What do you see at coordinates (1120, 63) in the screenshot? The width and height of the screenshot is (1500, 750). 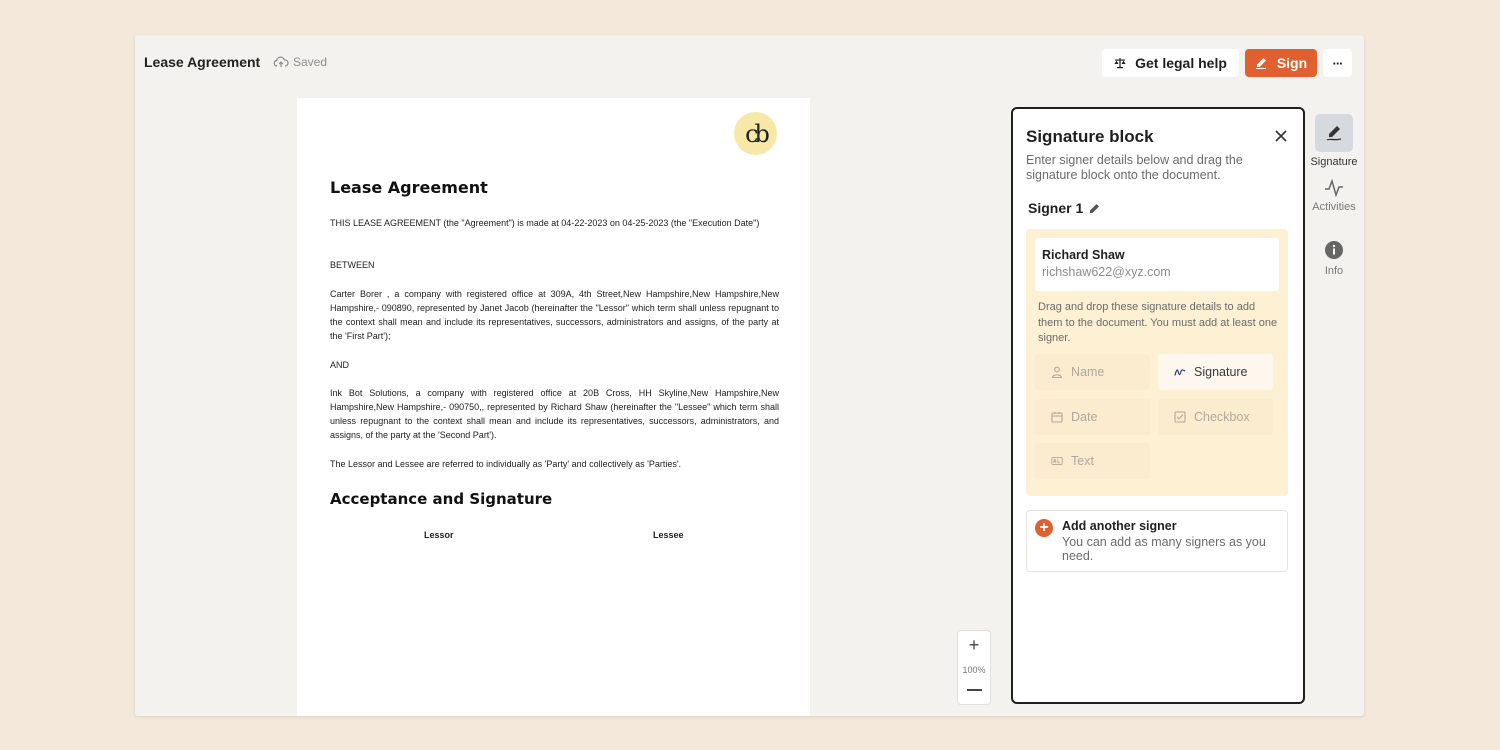 I see `scales-icon` at bounding box center [1120, 63].